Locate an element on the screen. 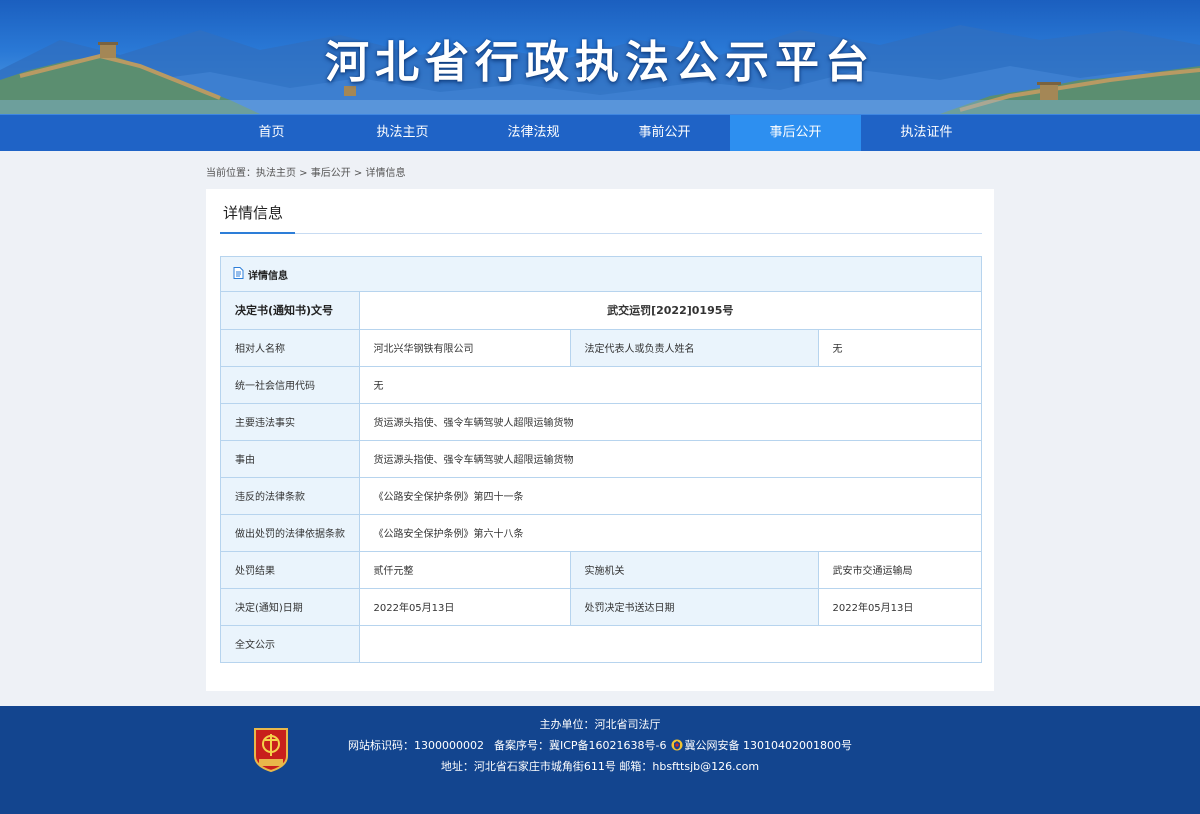 This screenshot has width=1200, height=814. agency-label: 实施机关 is located at coordinates (693, 569).